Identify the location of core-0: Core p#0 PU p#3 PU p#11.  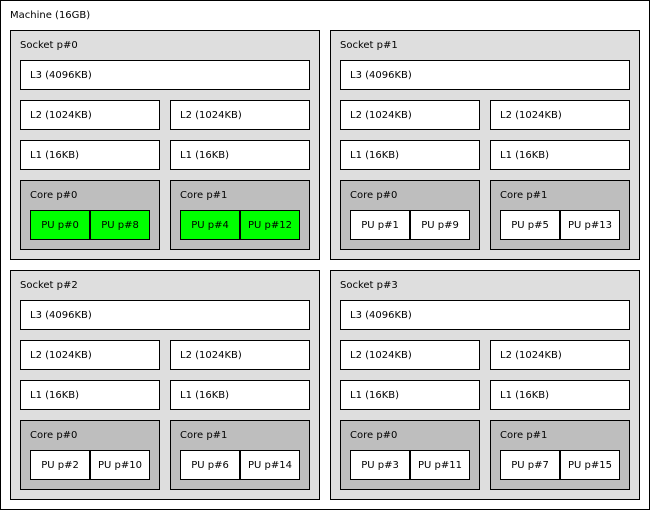
(410, 455).